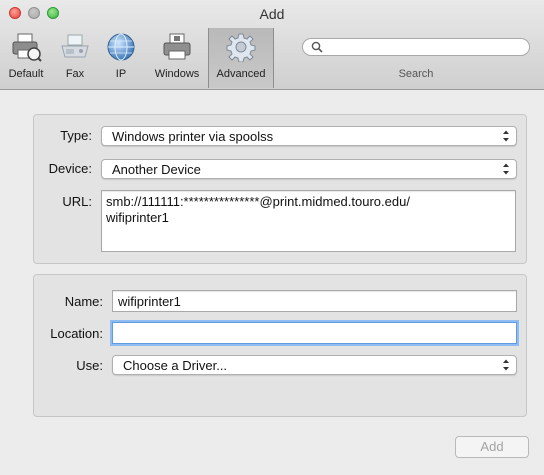  Describe the element at coordinates (76, 135) in the screenshot. I see `type-label: Type:` at that location.